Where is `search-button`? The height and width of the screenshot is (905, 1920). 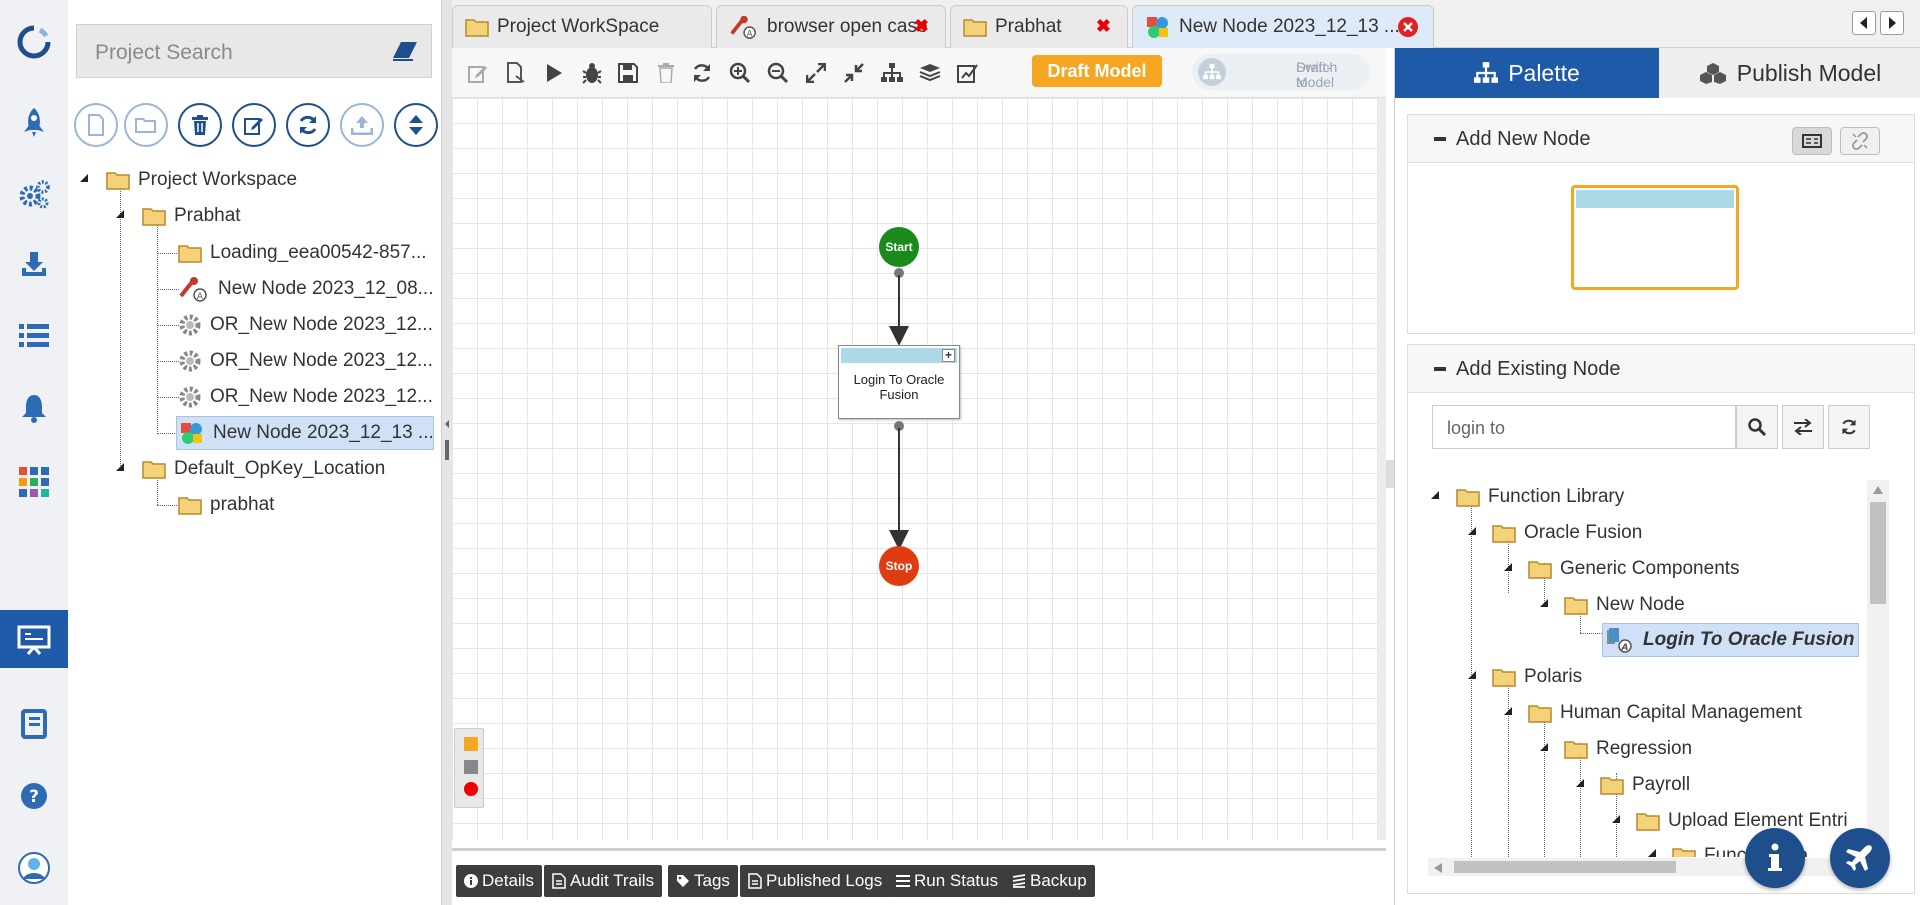 search-button is located at coordinates (1757, 427).